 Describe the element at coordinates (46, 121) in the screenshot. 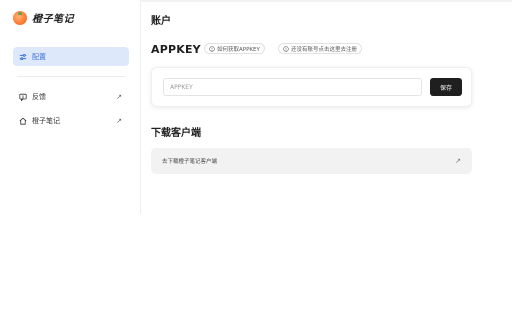

I see `sidebar-item-label: 橙子笔记` at that location.